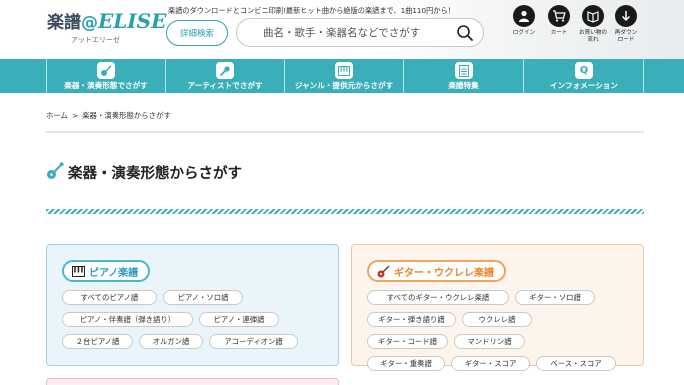 The height and width of the screenshot is (385, 684). I want to click on nav-divider, so click(643, 76).